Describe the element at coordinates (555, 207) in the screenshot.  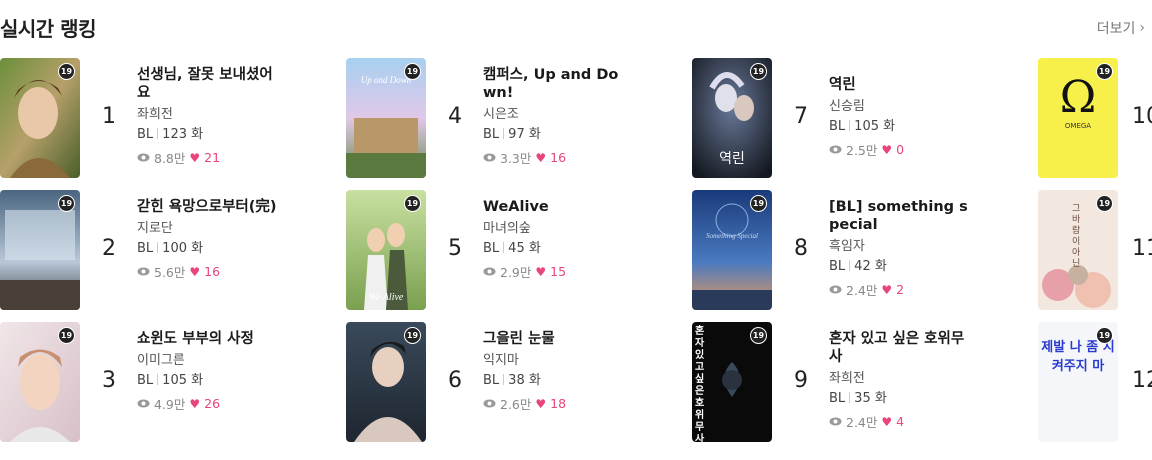
I see `item-title: WeAlive` at that location.